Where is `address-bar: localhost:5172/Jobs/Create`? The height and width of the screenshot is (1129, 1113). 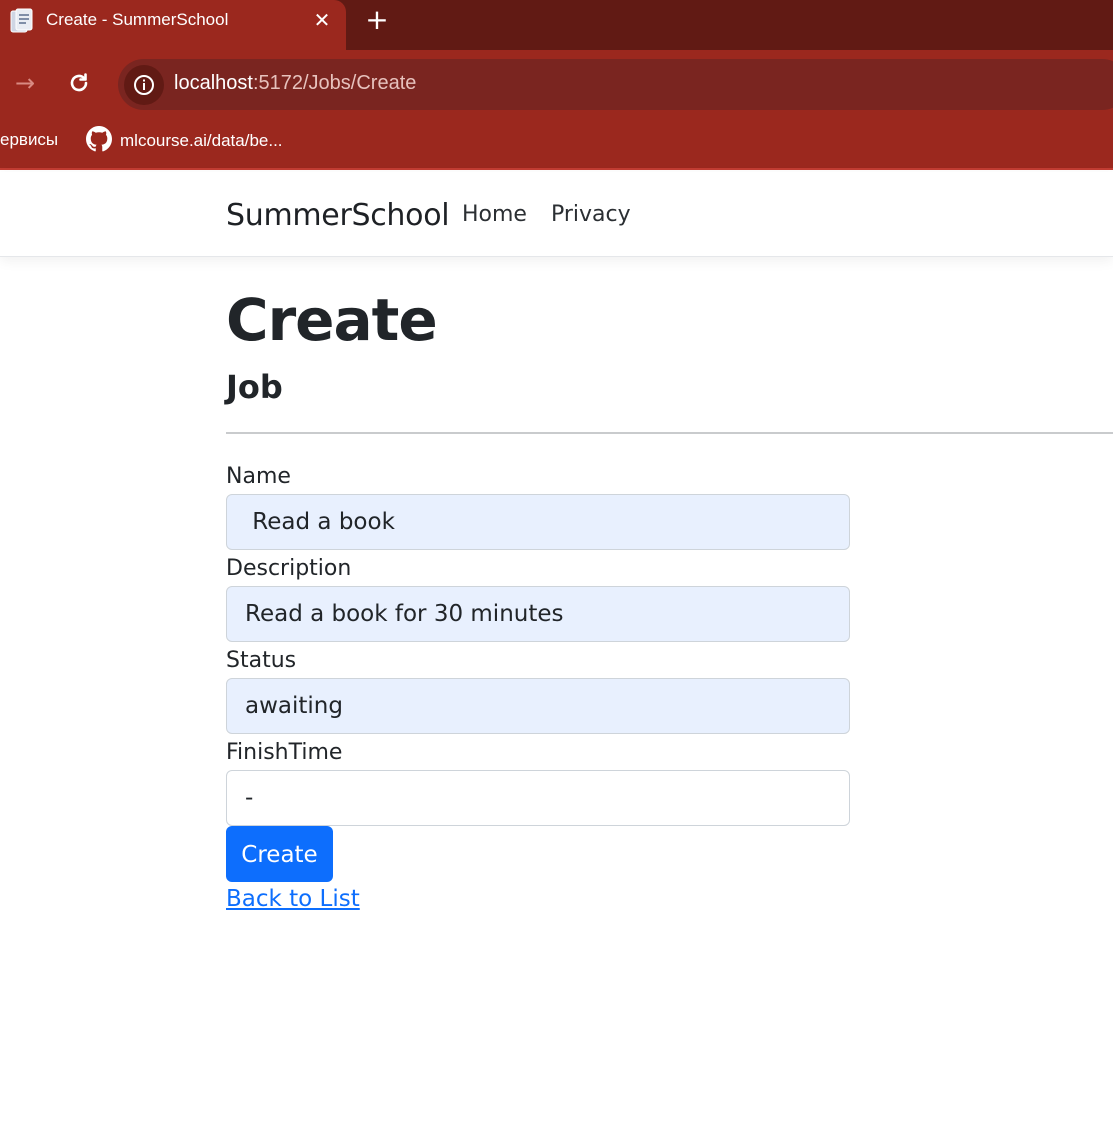
address-bar: localhost:5172/Jobs/Create is located at coordinates (615, 84).